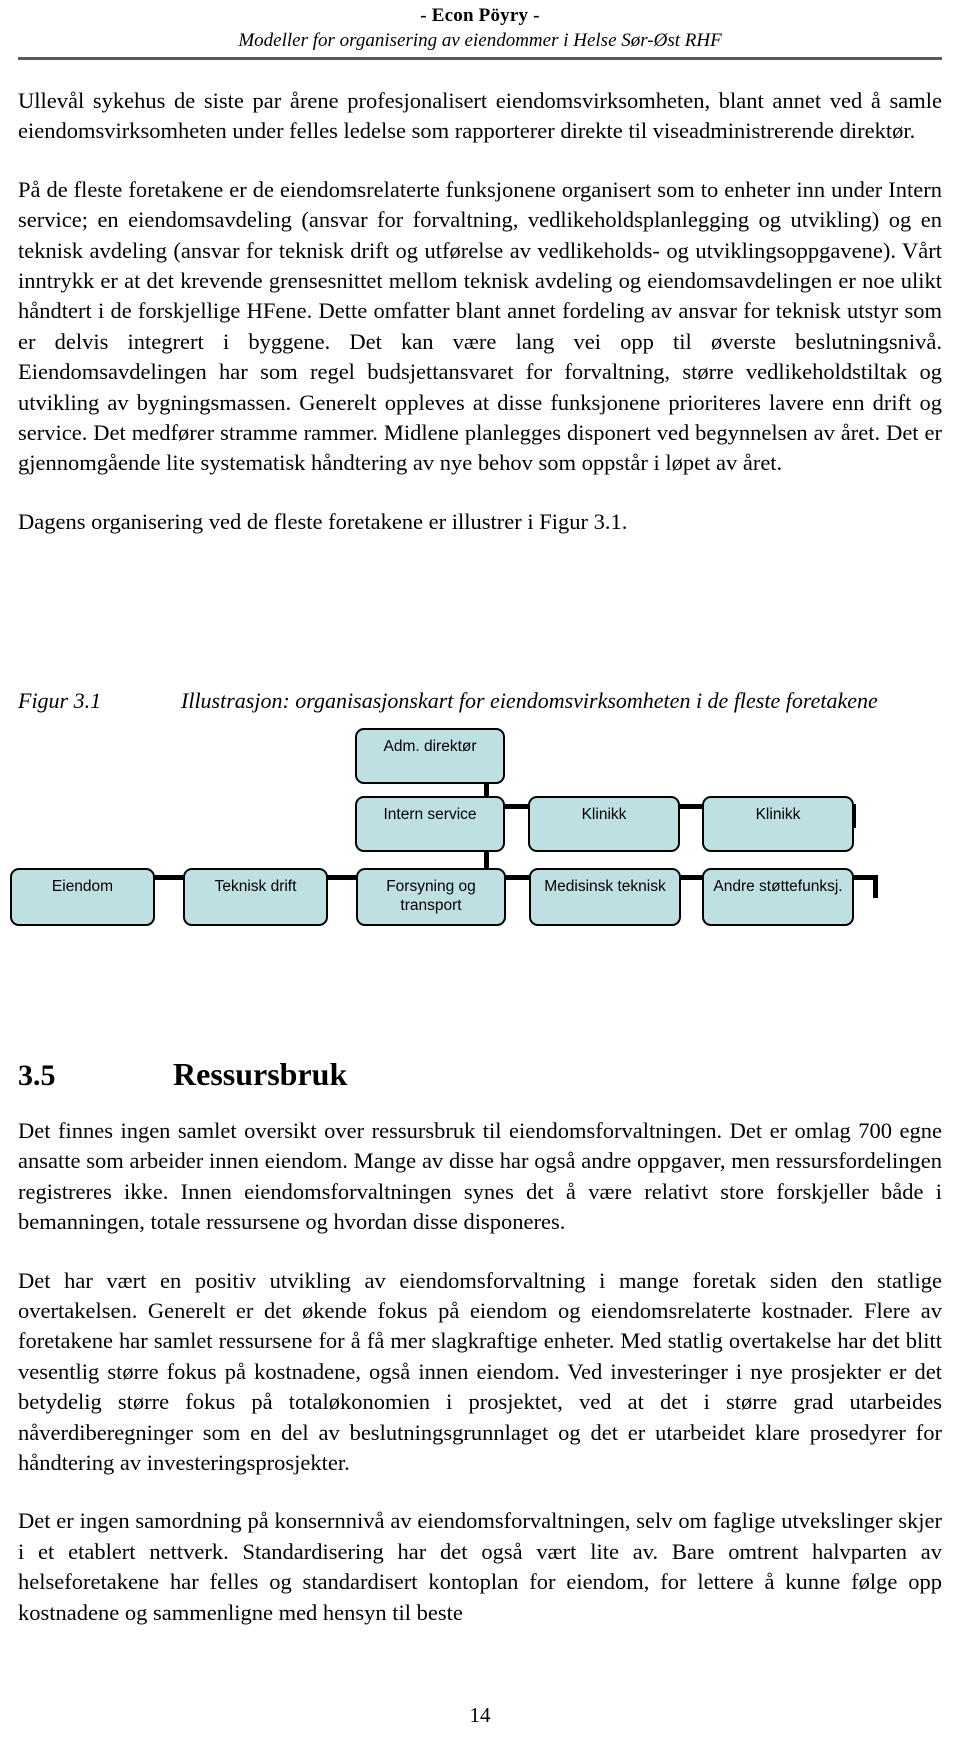 The height and width of the screenshot is (1752, 960). Describe the element at coordinates (255, 886) in the screenshot. I see `org-node-label: Teknisk drift` at that location.